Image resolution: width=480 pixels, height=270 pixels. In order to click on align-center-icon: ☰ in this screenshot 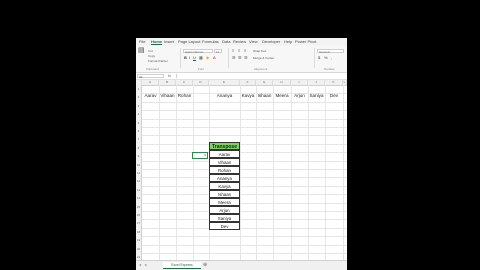, I will do `click(240, 58)`.